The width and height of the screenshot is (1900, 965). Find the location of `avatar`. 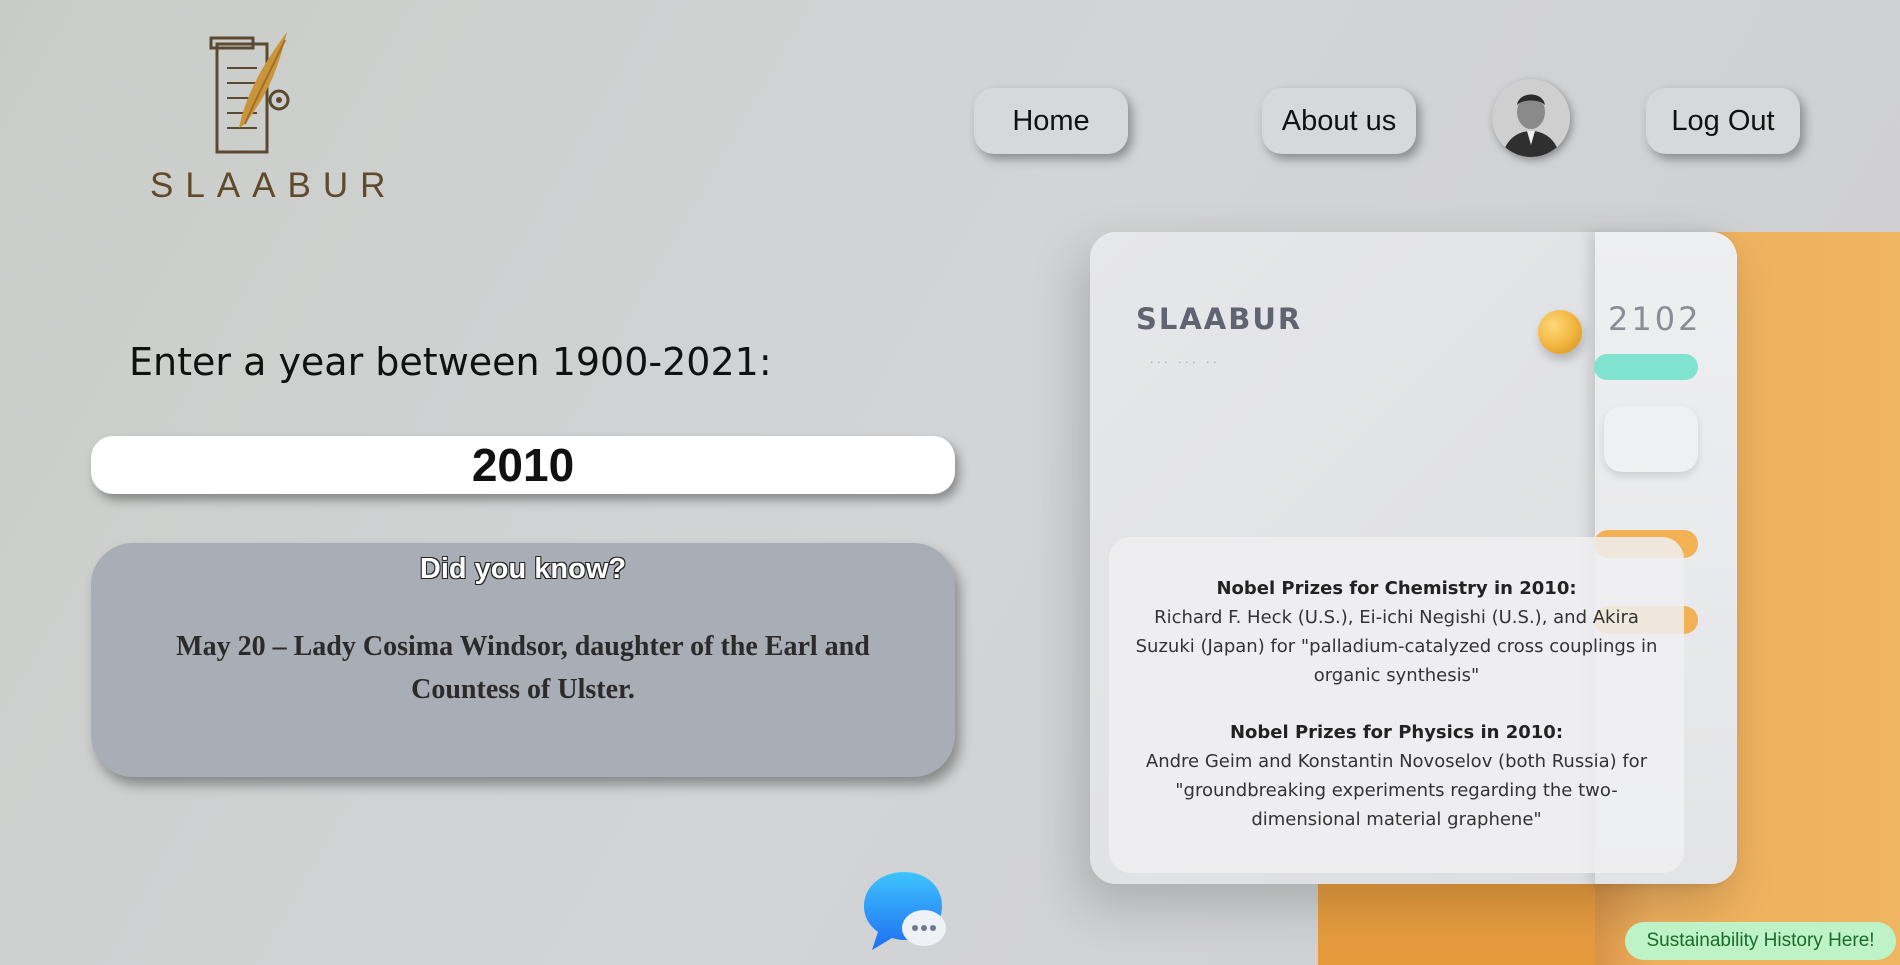

avatar is located at coordinates (1531, 118).